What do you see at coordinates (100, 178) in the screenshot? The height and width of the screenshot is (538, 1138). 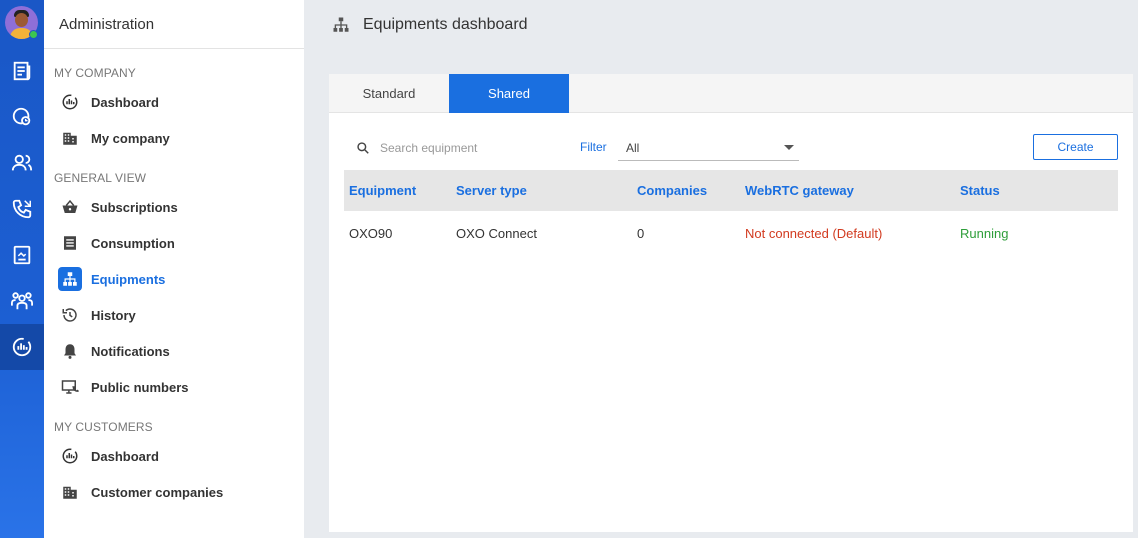 I see `section-general-view: GENERAL VIEW` at bounding box center [100, 178].